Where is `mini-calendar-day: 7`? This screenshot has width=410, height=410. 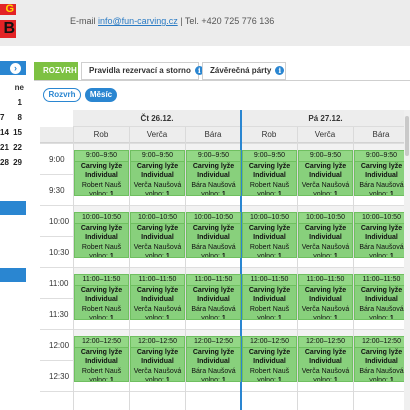 mini-calendar-day: 7 is located at coordinates (2, 117).